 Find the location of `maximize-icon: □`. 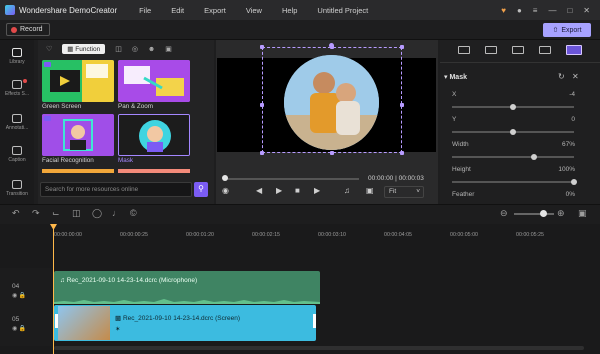

maximize-icon: □ is located at coordinates (569, 10).